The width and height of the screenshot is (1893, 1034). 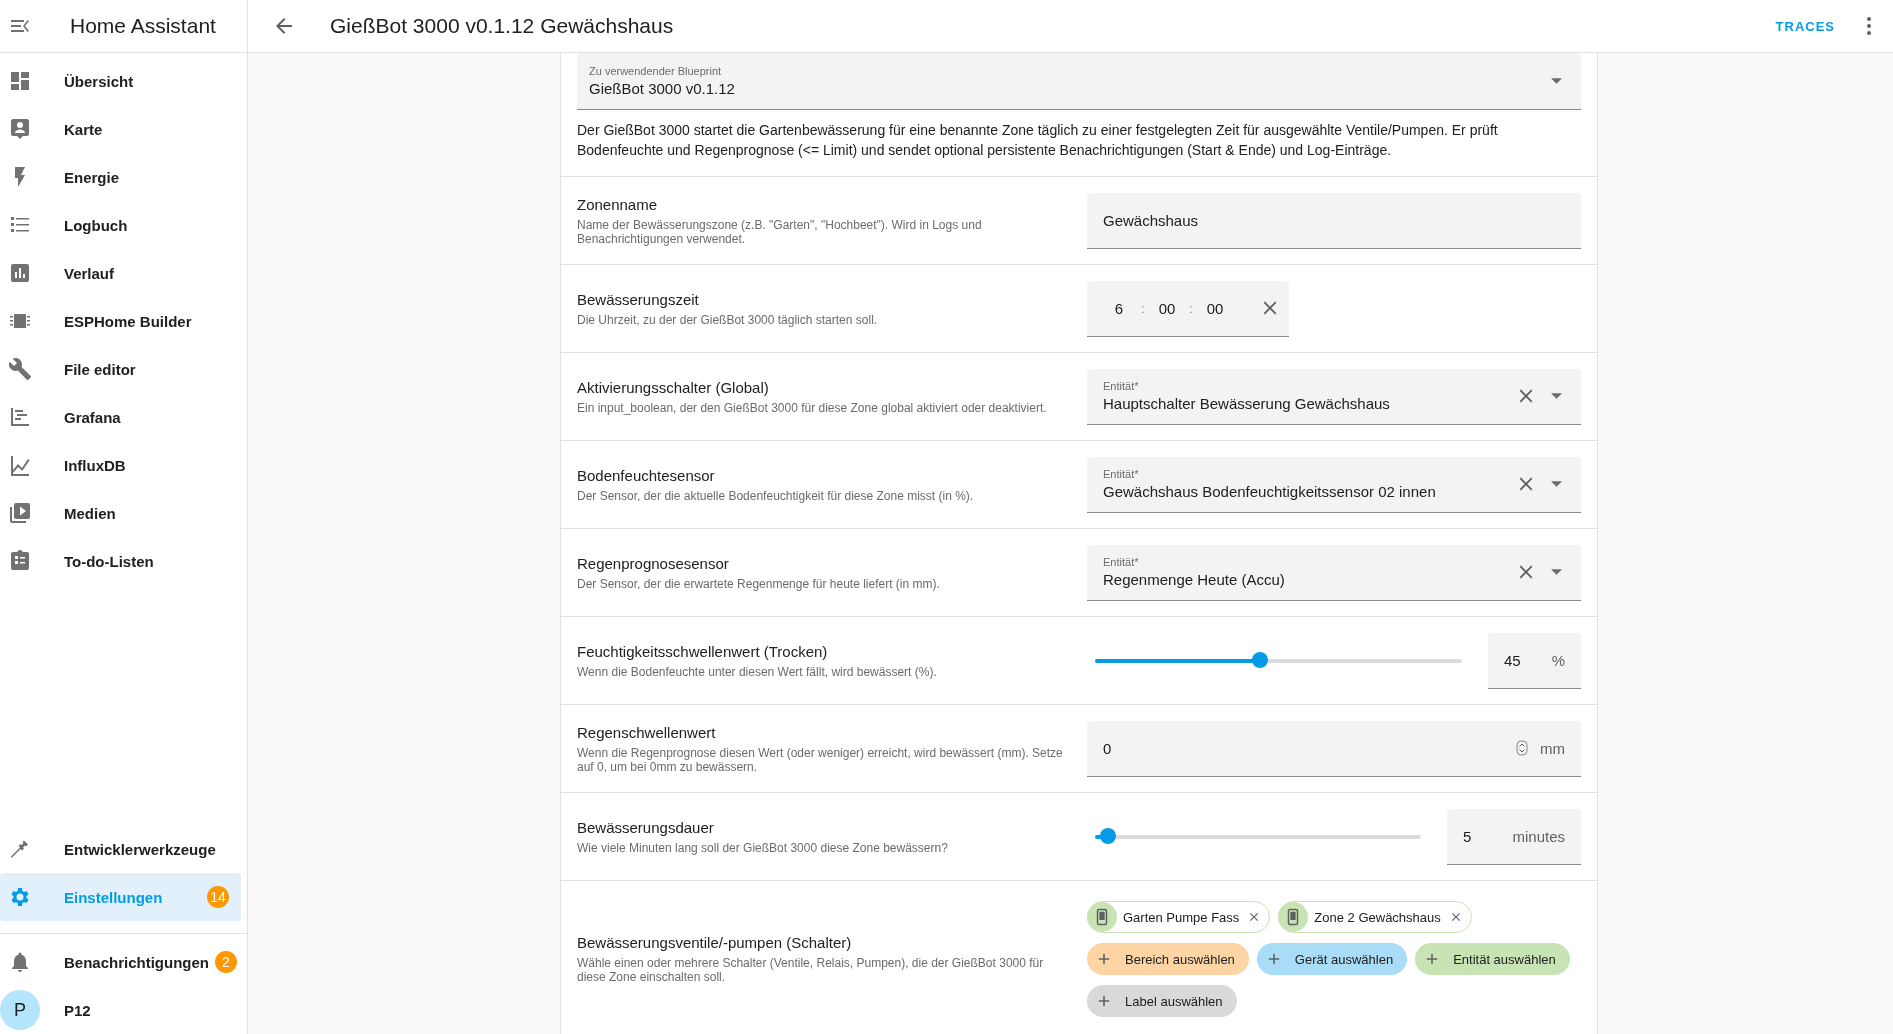 I want to click on number-field: 0 mm, so click(x=1334, y=748).